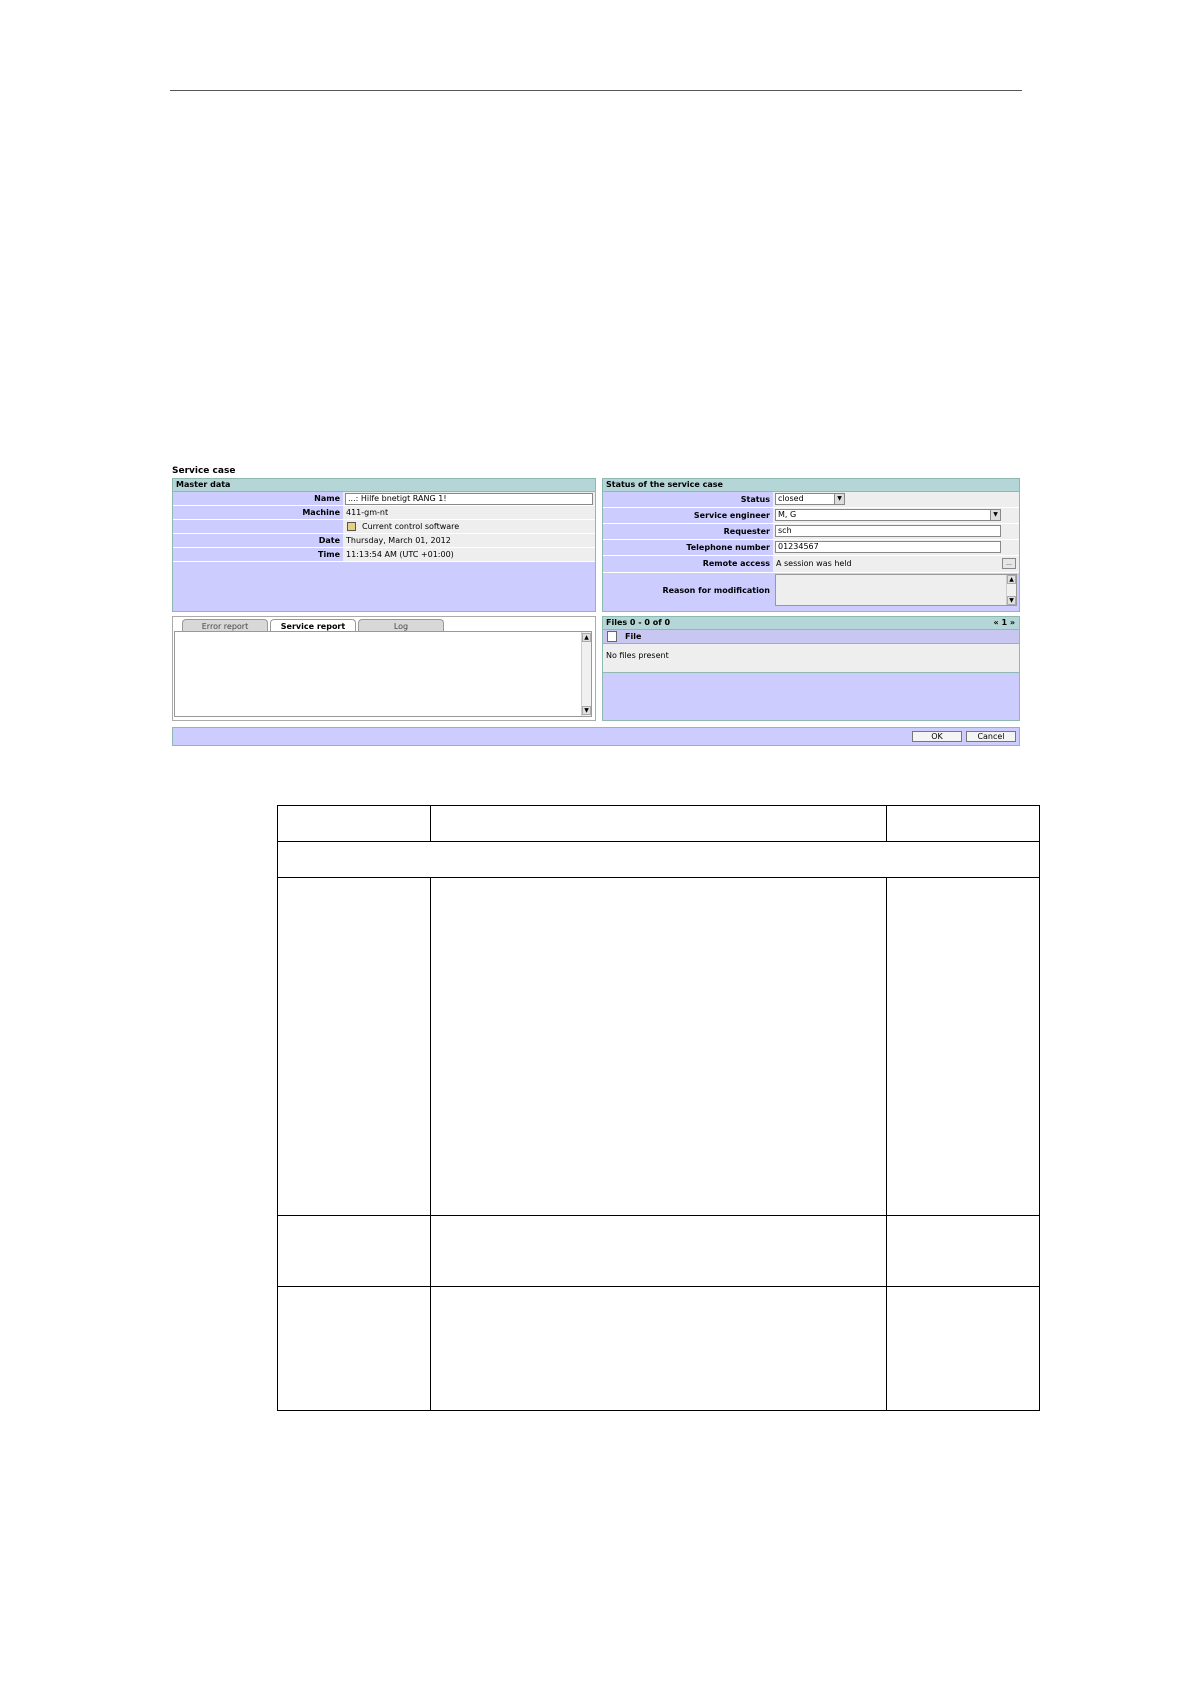  I want to click on field-control-software: Current control software, so click(384, 527).